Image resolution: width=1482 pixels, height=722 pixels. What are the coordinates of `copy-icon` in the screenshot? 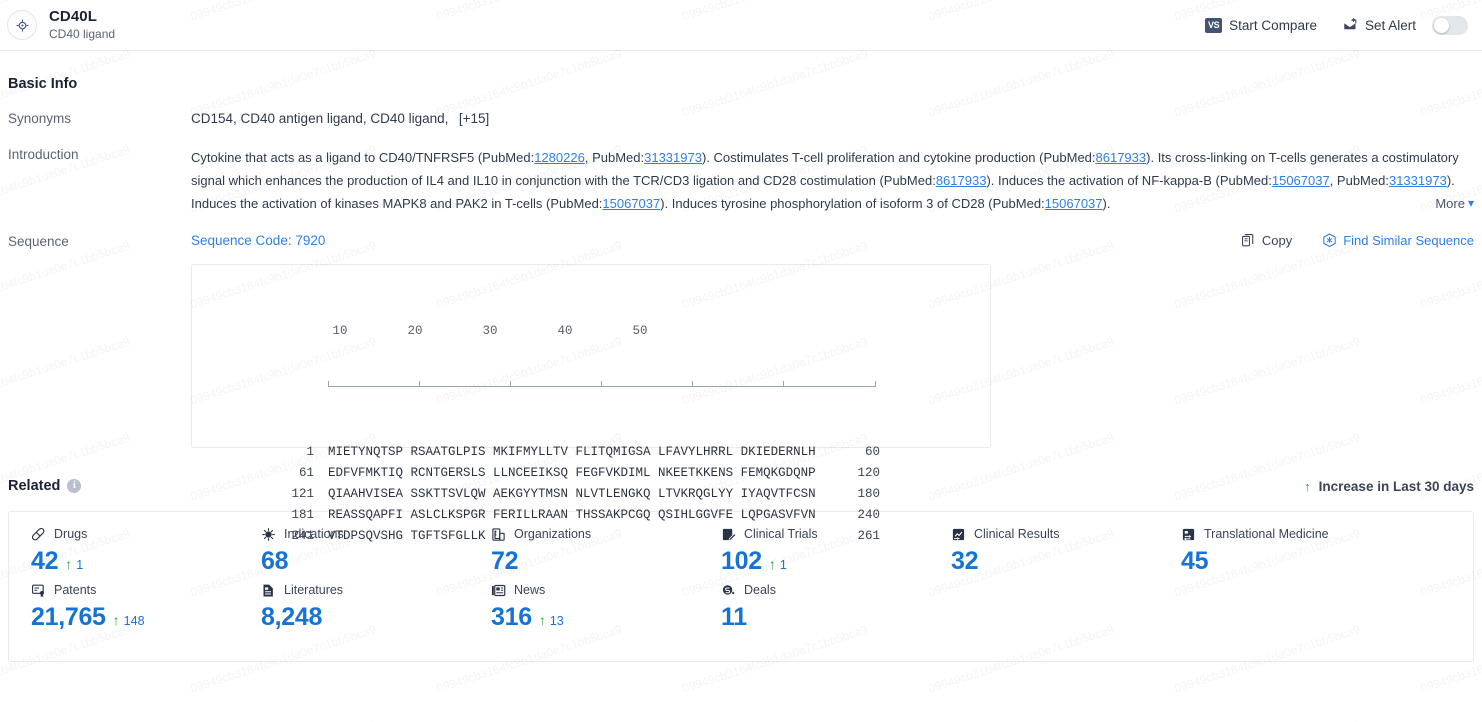 It's located at (1247, 240).